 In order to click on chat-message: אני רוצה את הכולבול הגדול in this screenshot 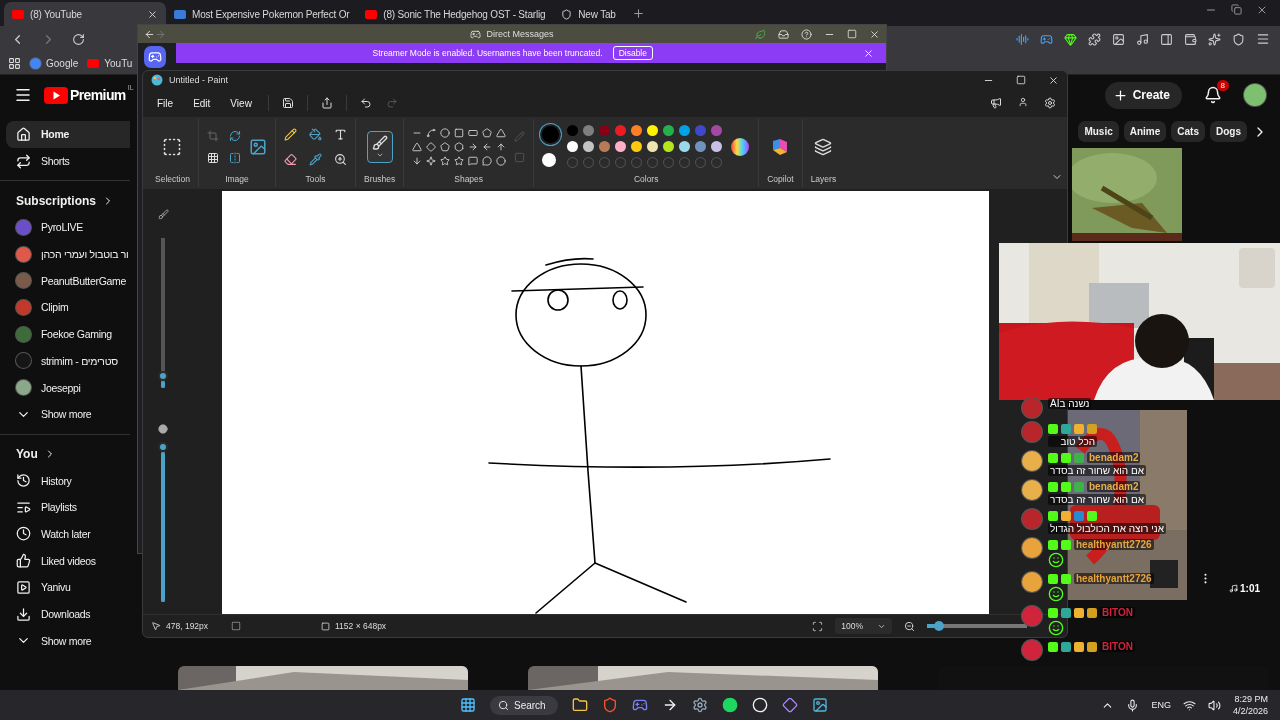, I will do `click(1107, 528)`.